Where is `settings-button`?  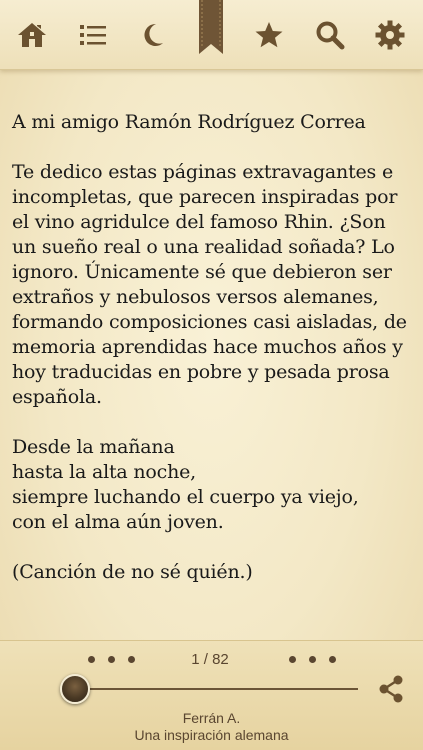
settings-button is located at coordinates (390, 35).